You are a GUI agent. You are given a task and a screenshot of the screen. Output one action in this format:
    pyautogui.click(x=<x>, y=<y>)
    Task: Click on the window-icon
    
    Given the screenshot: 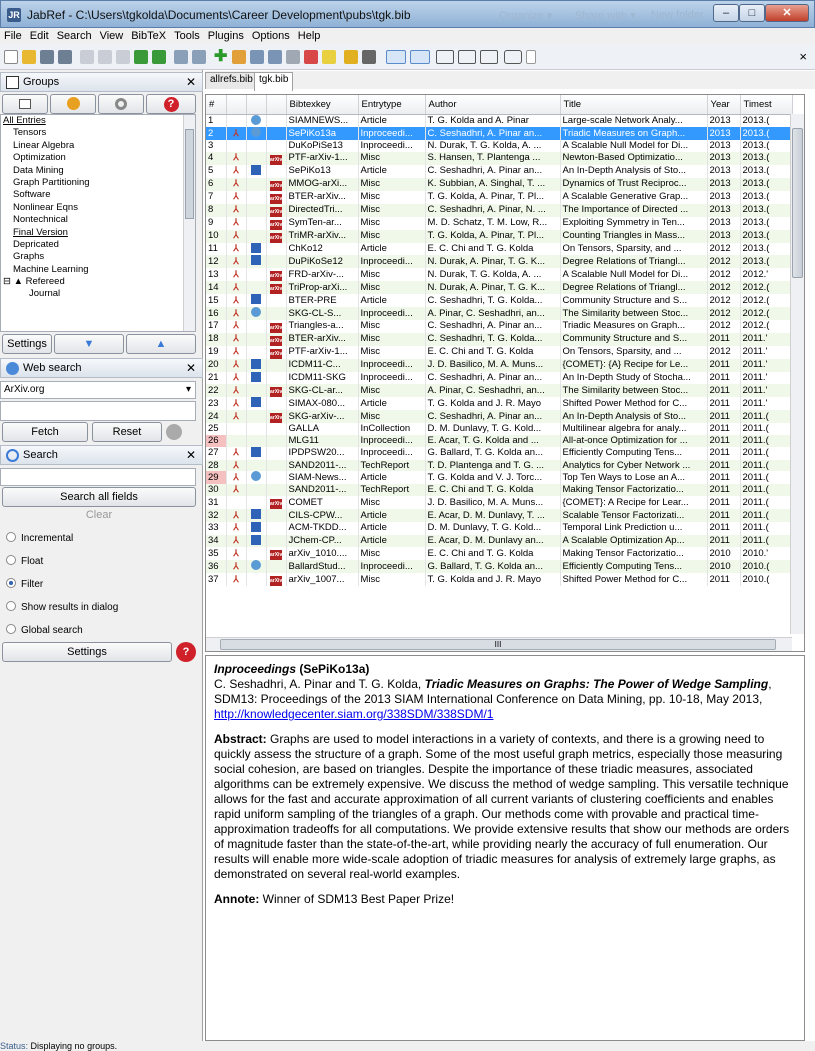 What is the action you would take?
    pyautogui.click(x=489, y=57)
    